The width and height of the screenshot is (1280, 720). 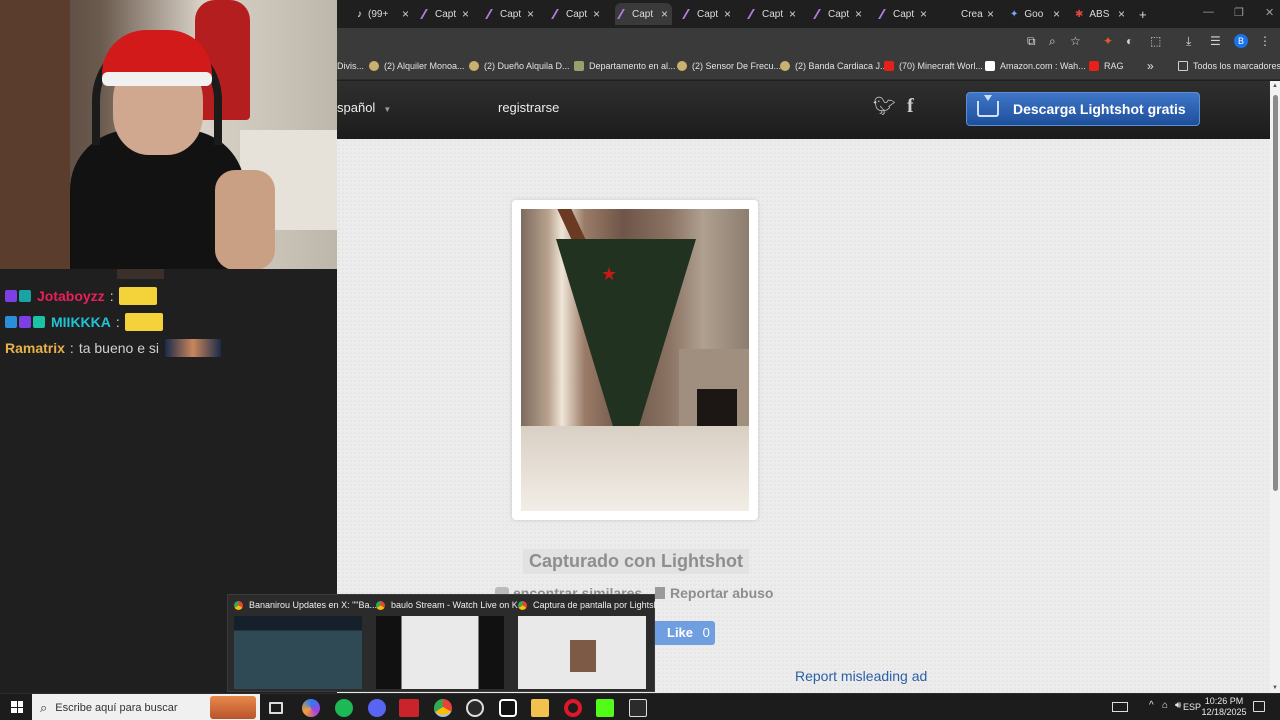 I want to click on download-button-label: Descarga Lightshot gratis, so click(x=1099, y=109).